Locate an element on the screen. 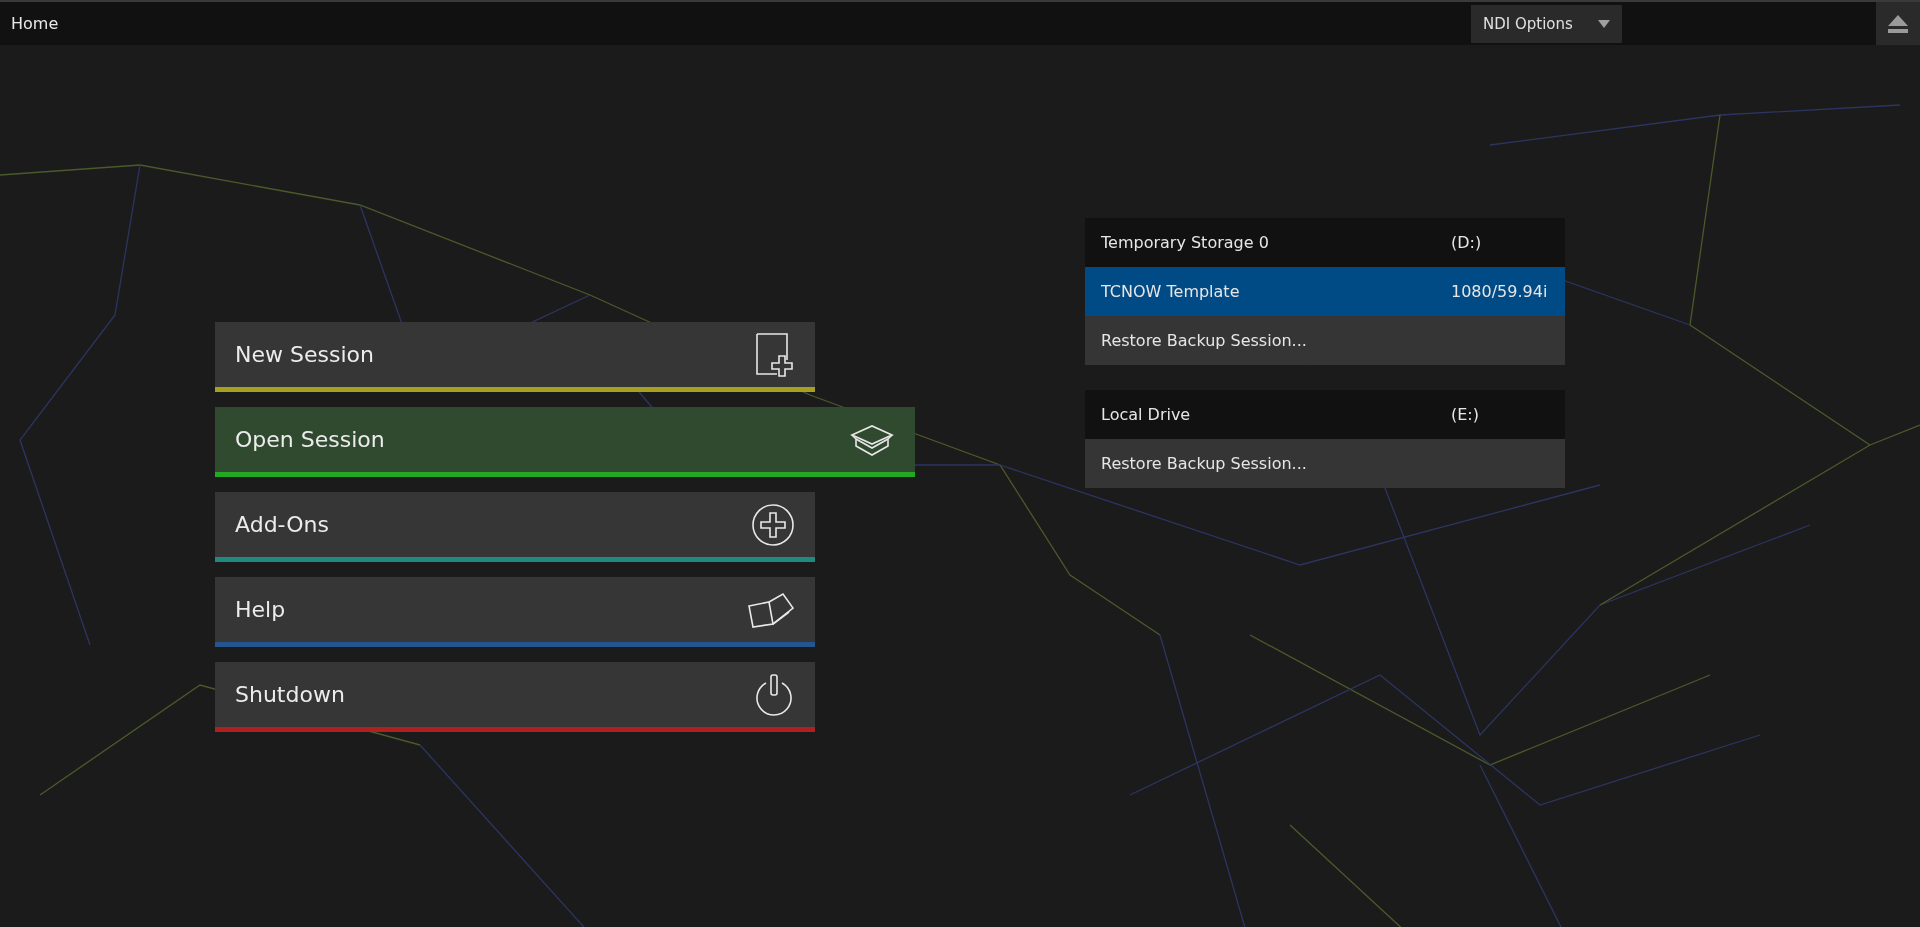 Image resolution: width=1920 pixels, height=927 pixels. plus-circle-icon is located at coordinates (773, 524).